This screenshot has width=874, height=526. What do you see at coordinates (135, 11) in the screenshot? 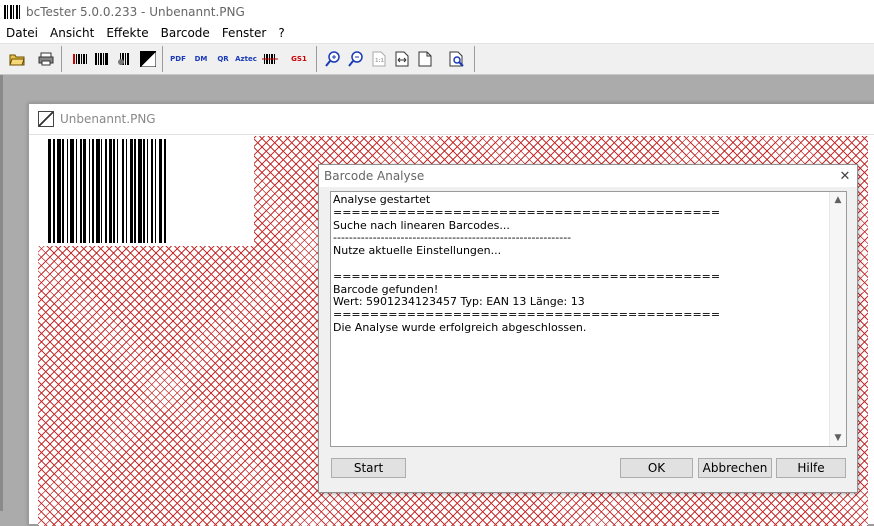
I see `app-title: bcTester 5.0.0.233 - Unbenannt.PNG` at bounding box center [135, 11].